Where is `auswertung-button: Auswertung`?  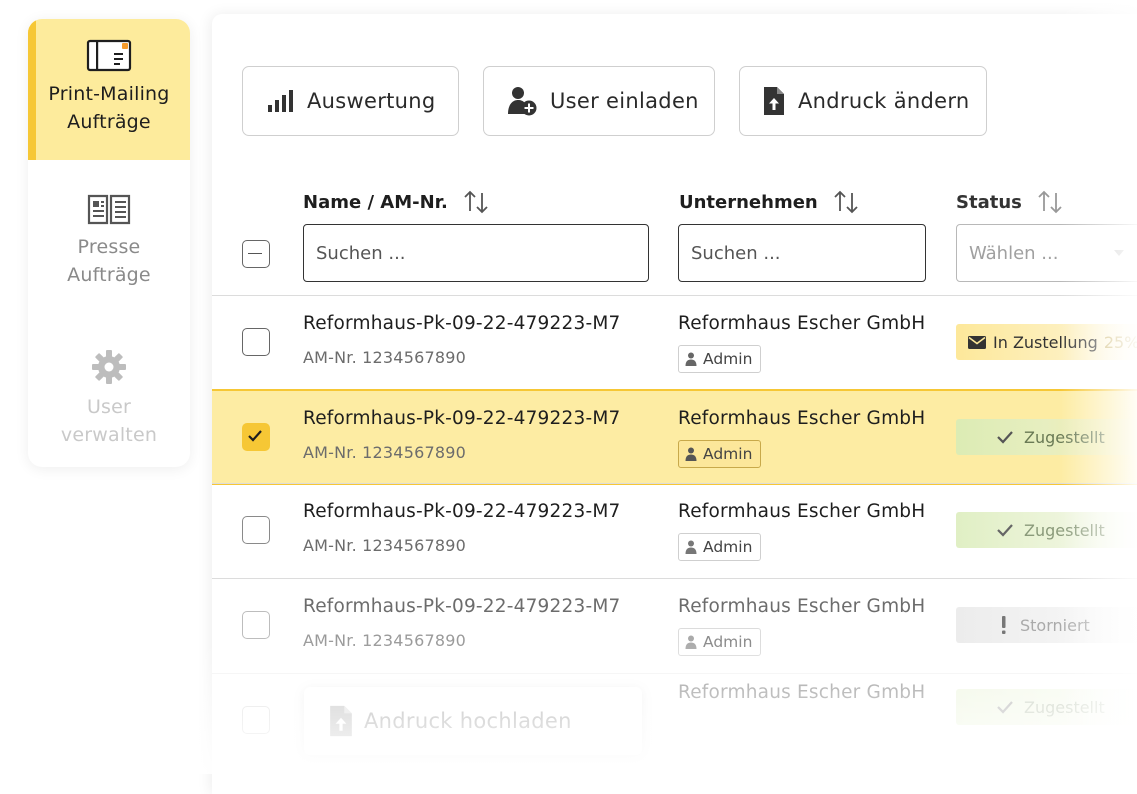
auswertung-button: Auswertung is located at coordinates (350, 101).